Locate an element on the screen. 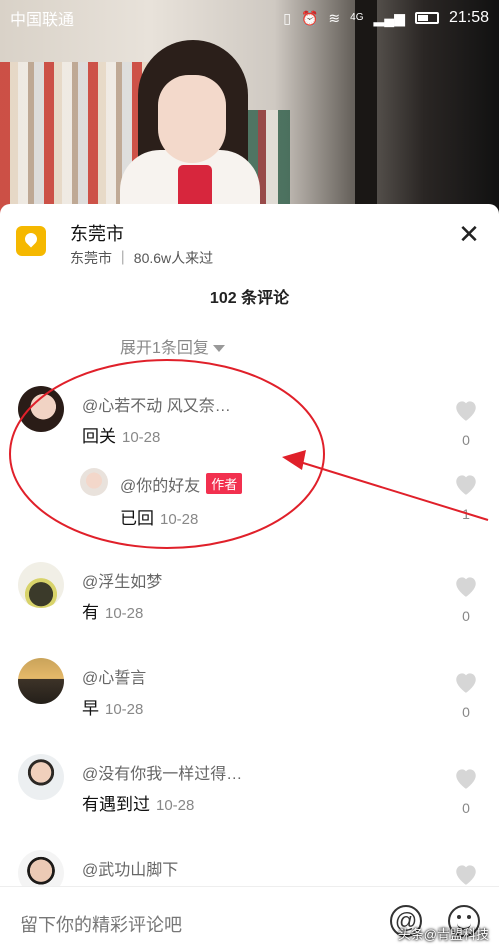 The height and width of the screenshot is (951, 499). reply-text: 已回 10-28 is located at coordinates (159, 516).